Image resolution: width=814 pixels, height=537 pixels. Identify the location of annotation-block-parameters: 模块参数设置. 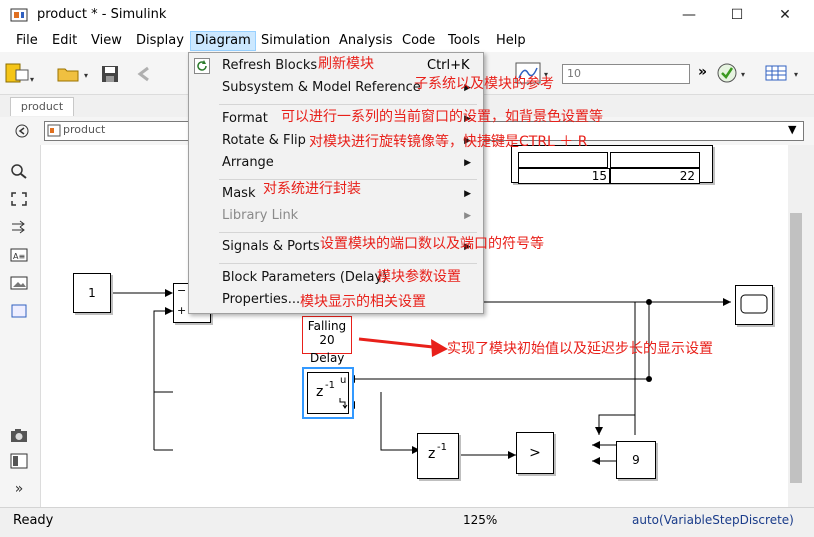
(419, 277).